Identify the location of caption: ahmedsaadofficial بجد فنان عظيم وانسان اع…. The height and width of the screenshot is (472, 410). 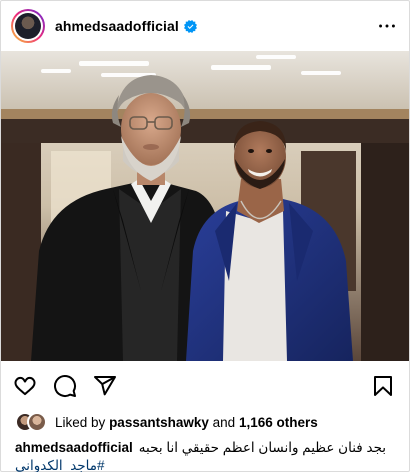
(205, 445).